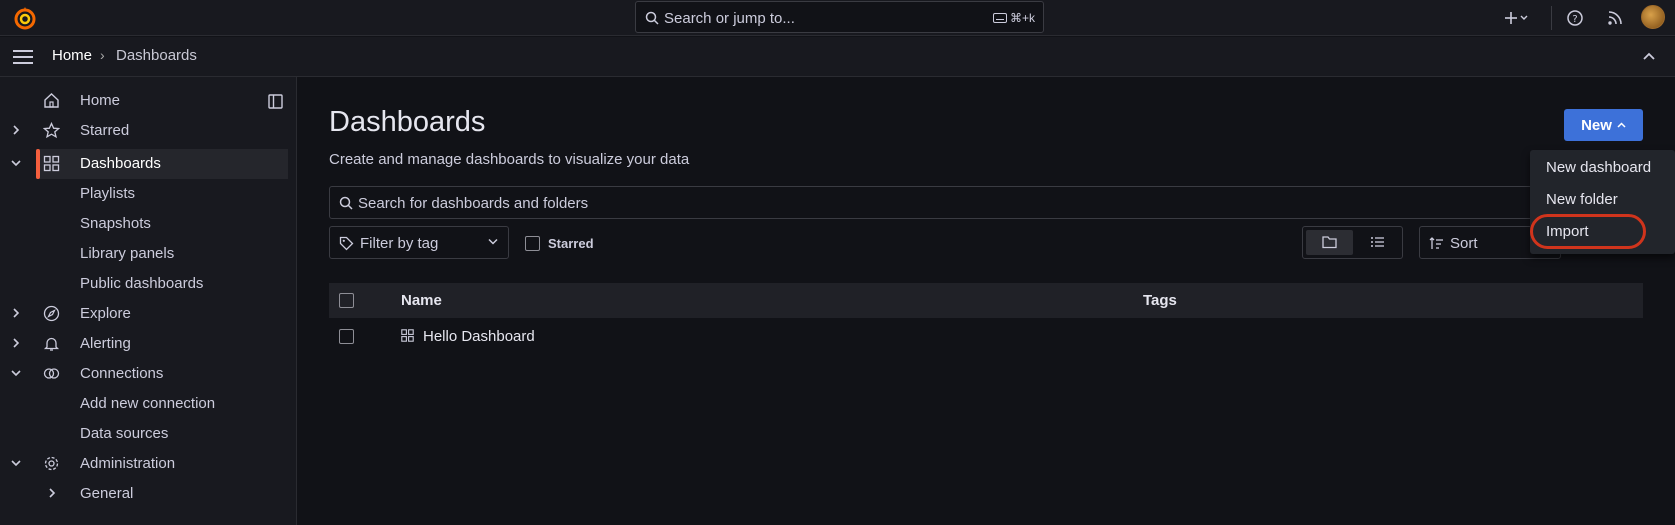 Image resolution: width=1675 pixels, height=525 pixels. What do you see at coordinates (122, 373) in the screenshot?
I see `sidebar-item-label: Connections` at bounding box center [122, 373].